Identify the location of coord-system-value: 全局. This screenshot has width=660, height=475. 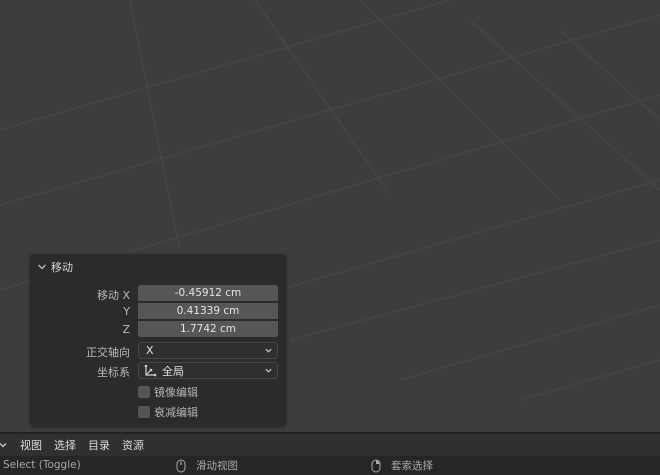
(173, 371).